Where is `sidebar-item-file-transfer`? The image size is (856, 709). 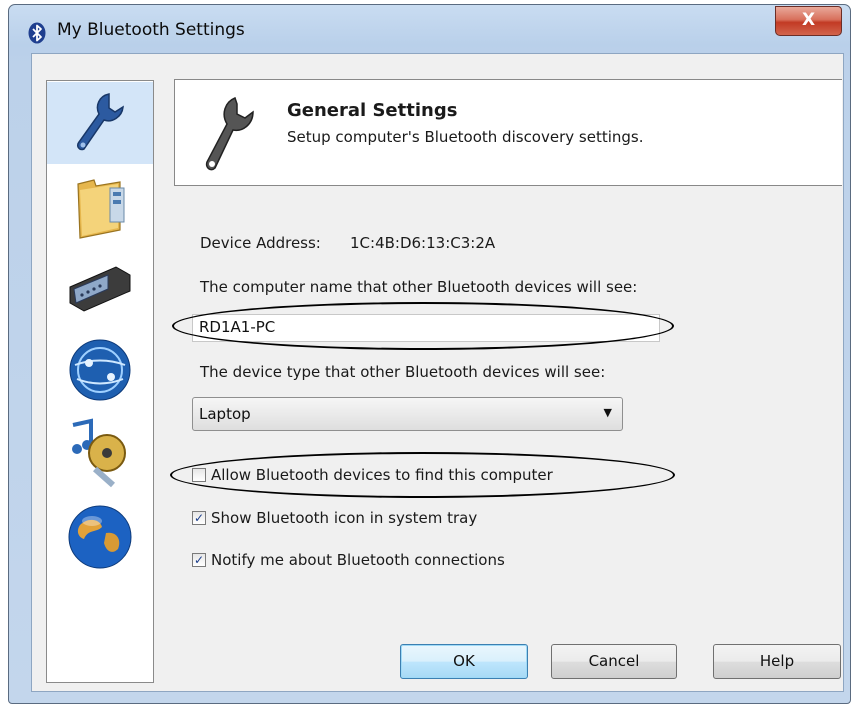
sidebar-item-file-transfer is located at coordinates (100, 206).